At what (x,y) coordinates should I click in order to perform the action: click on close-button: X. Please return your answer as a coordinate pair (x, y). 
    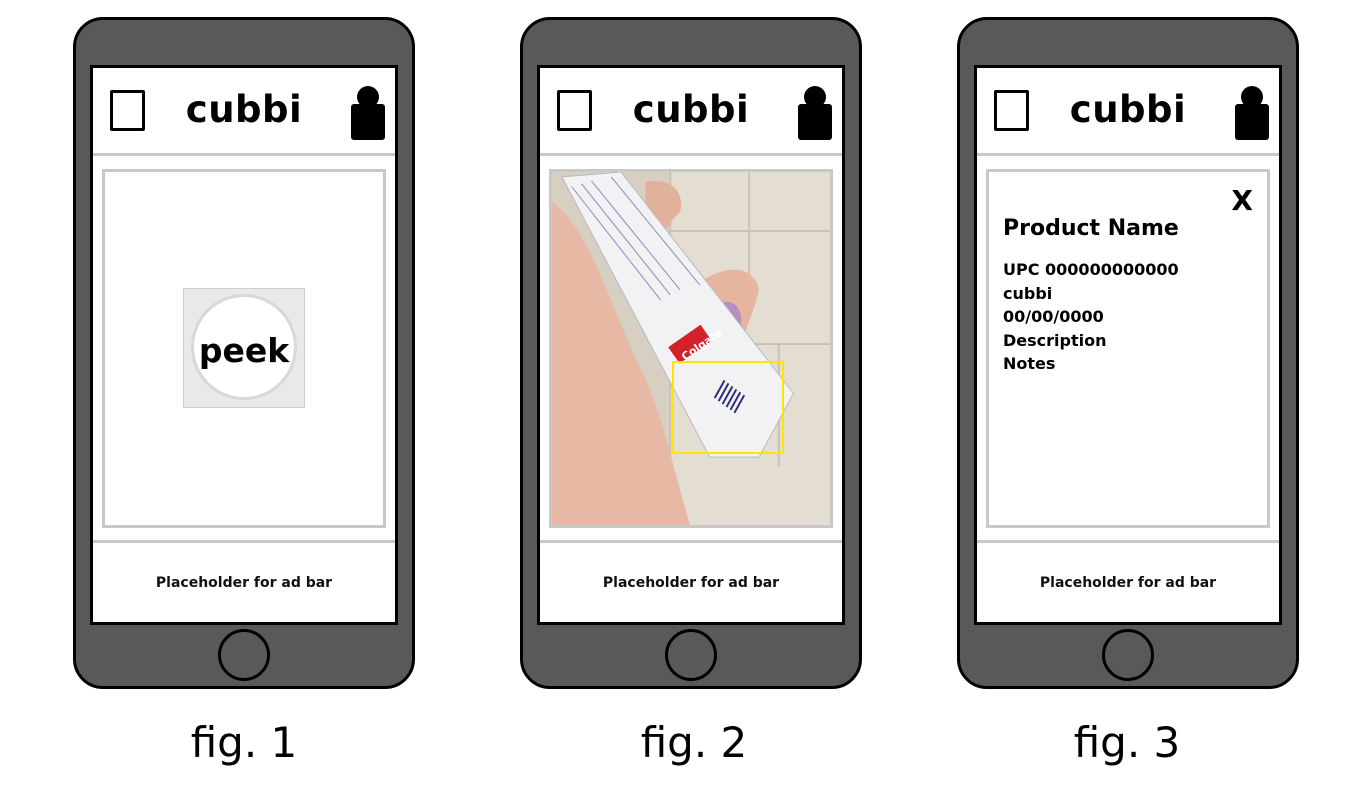
    Looking at the image, I should click on (1242, 200).